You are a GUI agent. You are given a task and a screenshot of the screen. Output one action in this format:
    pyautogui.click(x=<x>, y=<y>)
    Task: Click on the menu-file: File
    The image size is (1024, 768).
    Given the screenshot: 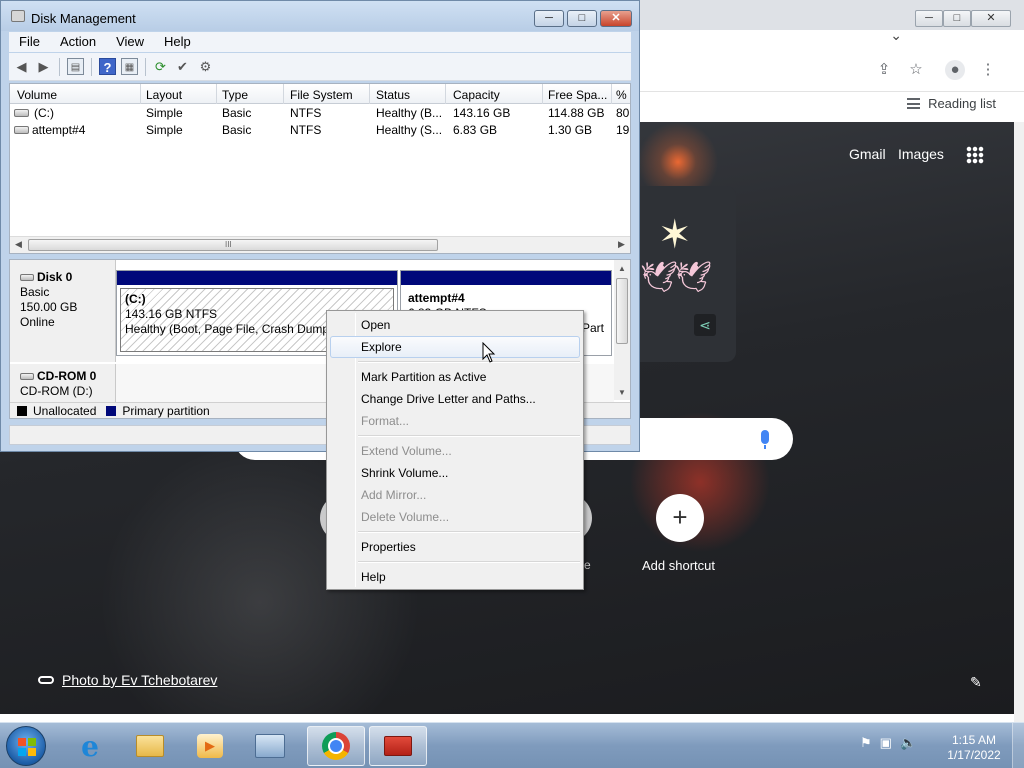 What is the action you would take?
    pyautogui.click(x=29, y=42)
    